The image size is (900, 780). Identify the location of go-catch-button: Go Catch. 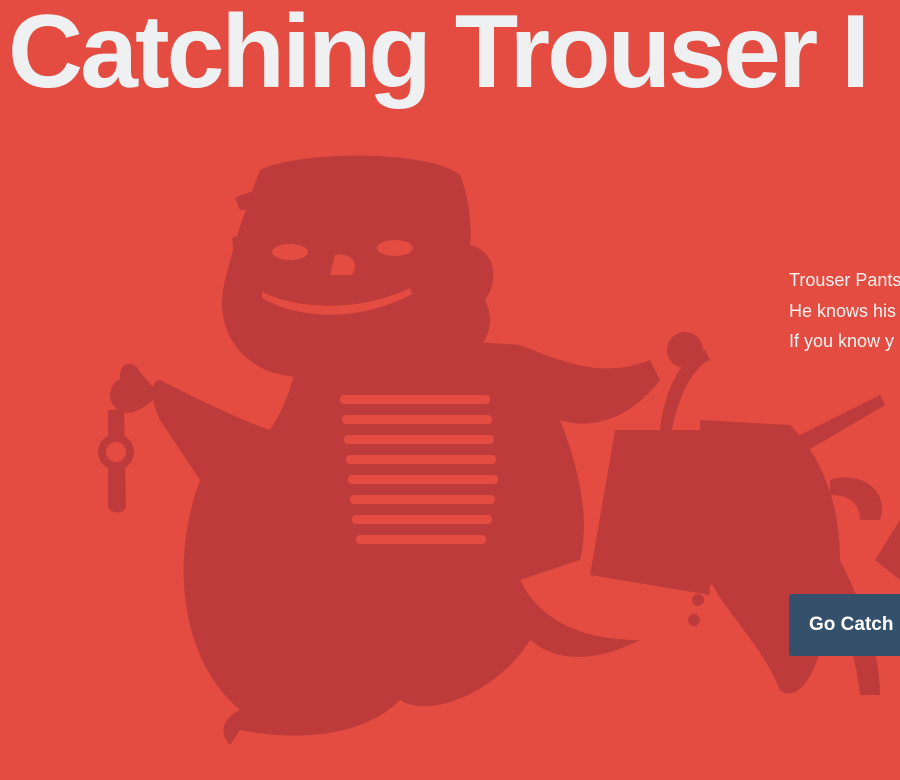
(844, 625).